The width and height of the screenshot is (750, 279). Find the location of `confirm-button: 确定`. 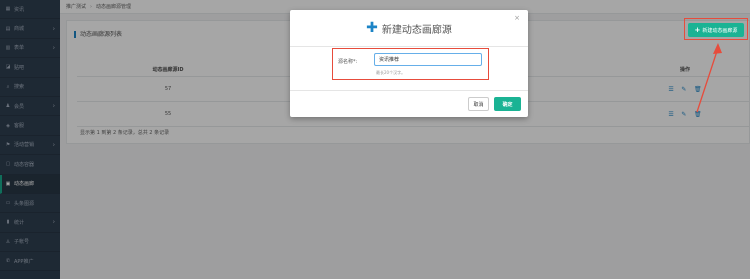

confirm-button: 确定 is located at coordinates (507, 104).